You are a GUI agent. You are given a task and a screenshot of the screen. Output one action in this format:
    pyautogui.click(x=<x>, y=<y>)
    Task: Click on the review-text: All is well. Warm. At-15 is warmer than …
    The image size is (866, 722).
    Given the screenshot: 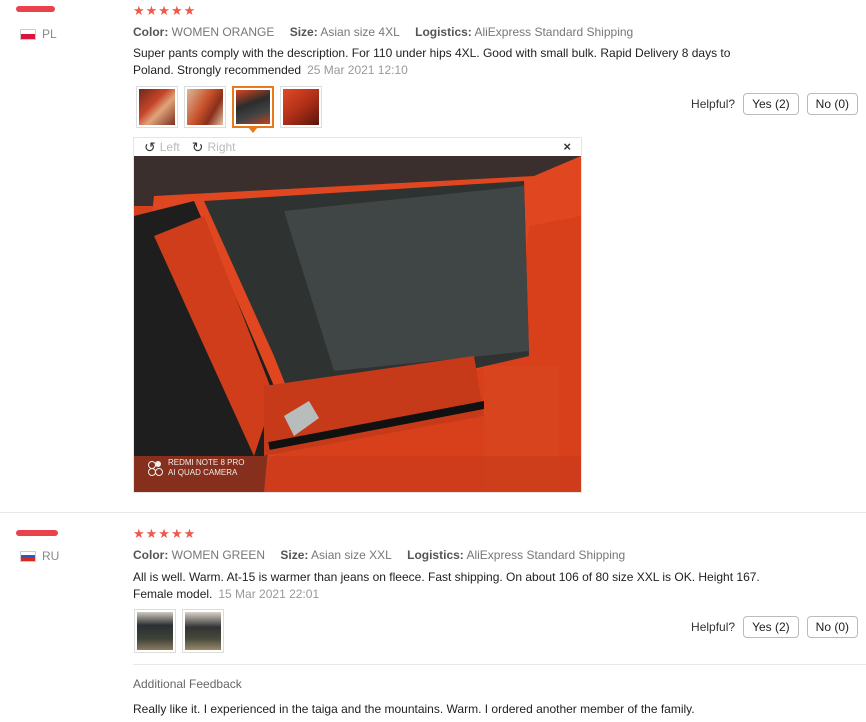 What is the action you would take?
    pyautogui.click(x=473, y=586)
    